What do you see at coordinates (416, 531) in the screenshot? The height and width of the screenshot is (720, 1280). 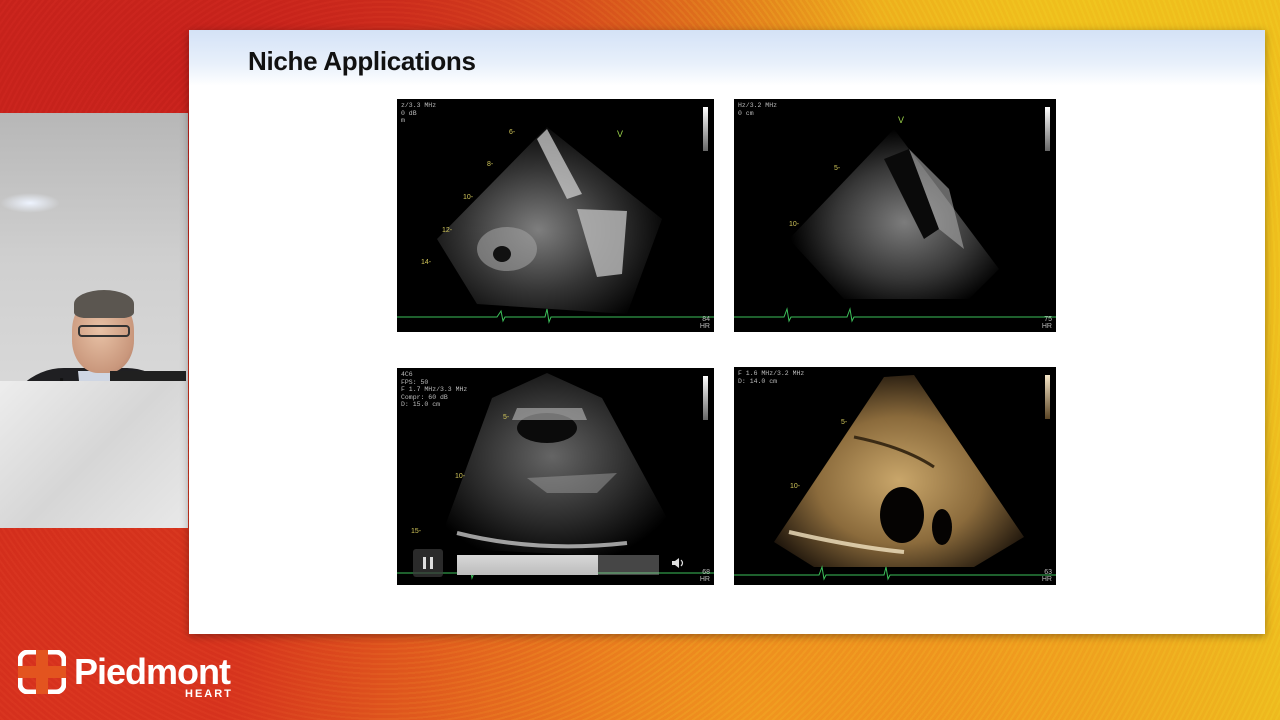 I see `depth-mark: 15-` at bounding box center [416, 531].